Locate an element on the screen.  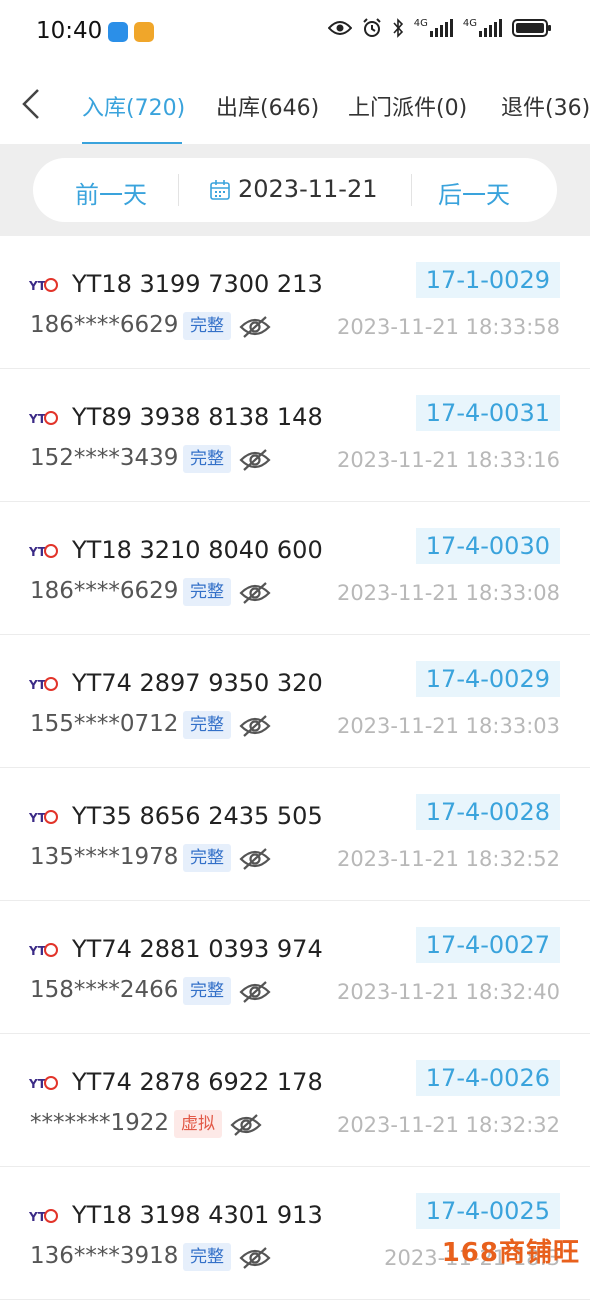
inbound-time: 2023-11-21 18:33:03 is located at coordinates (448, 726).